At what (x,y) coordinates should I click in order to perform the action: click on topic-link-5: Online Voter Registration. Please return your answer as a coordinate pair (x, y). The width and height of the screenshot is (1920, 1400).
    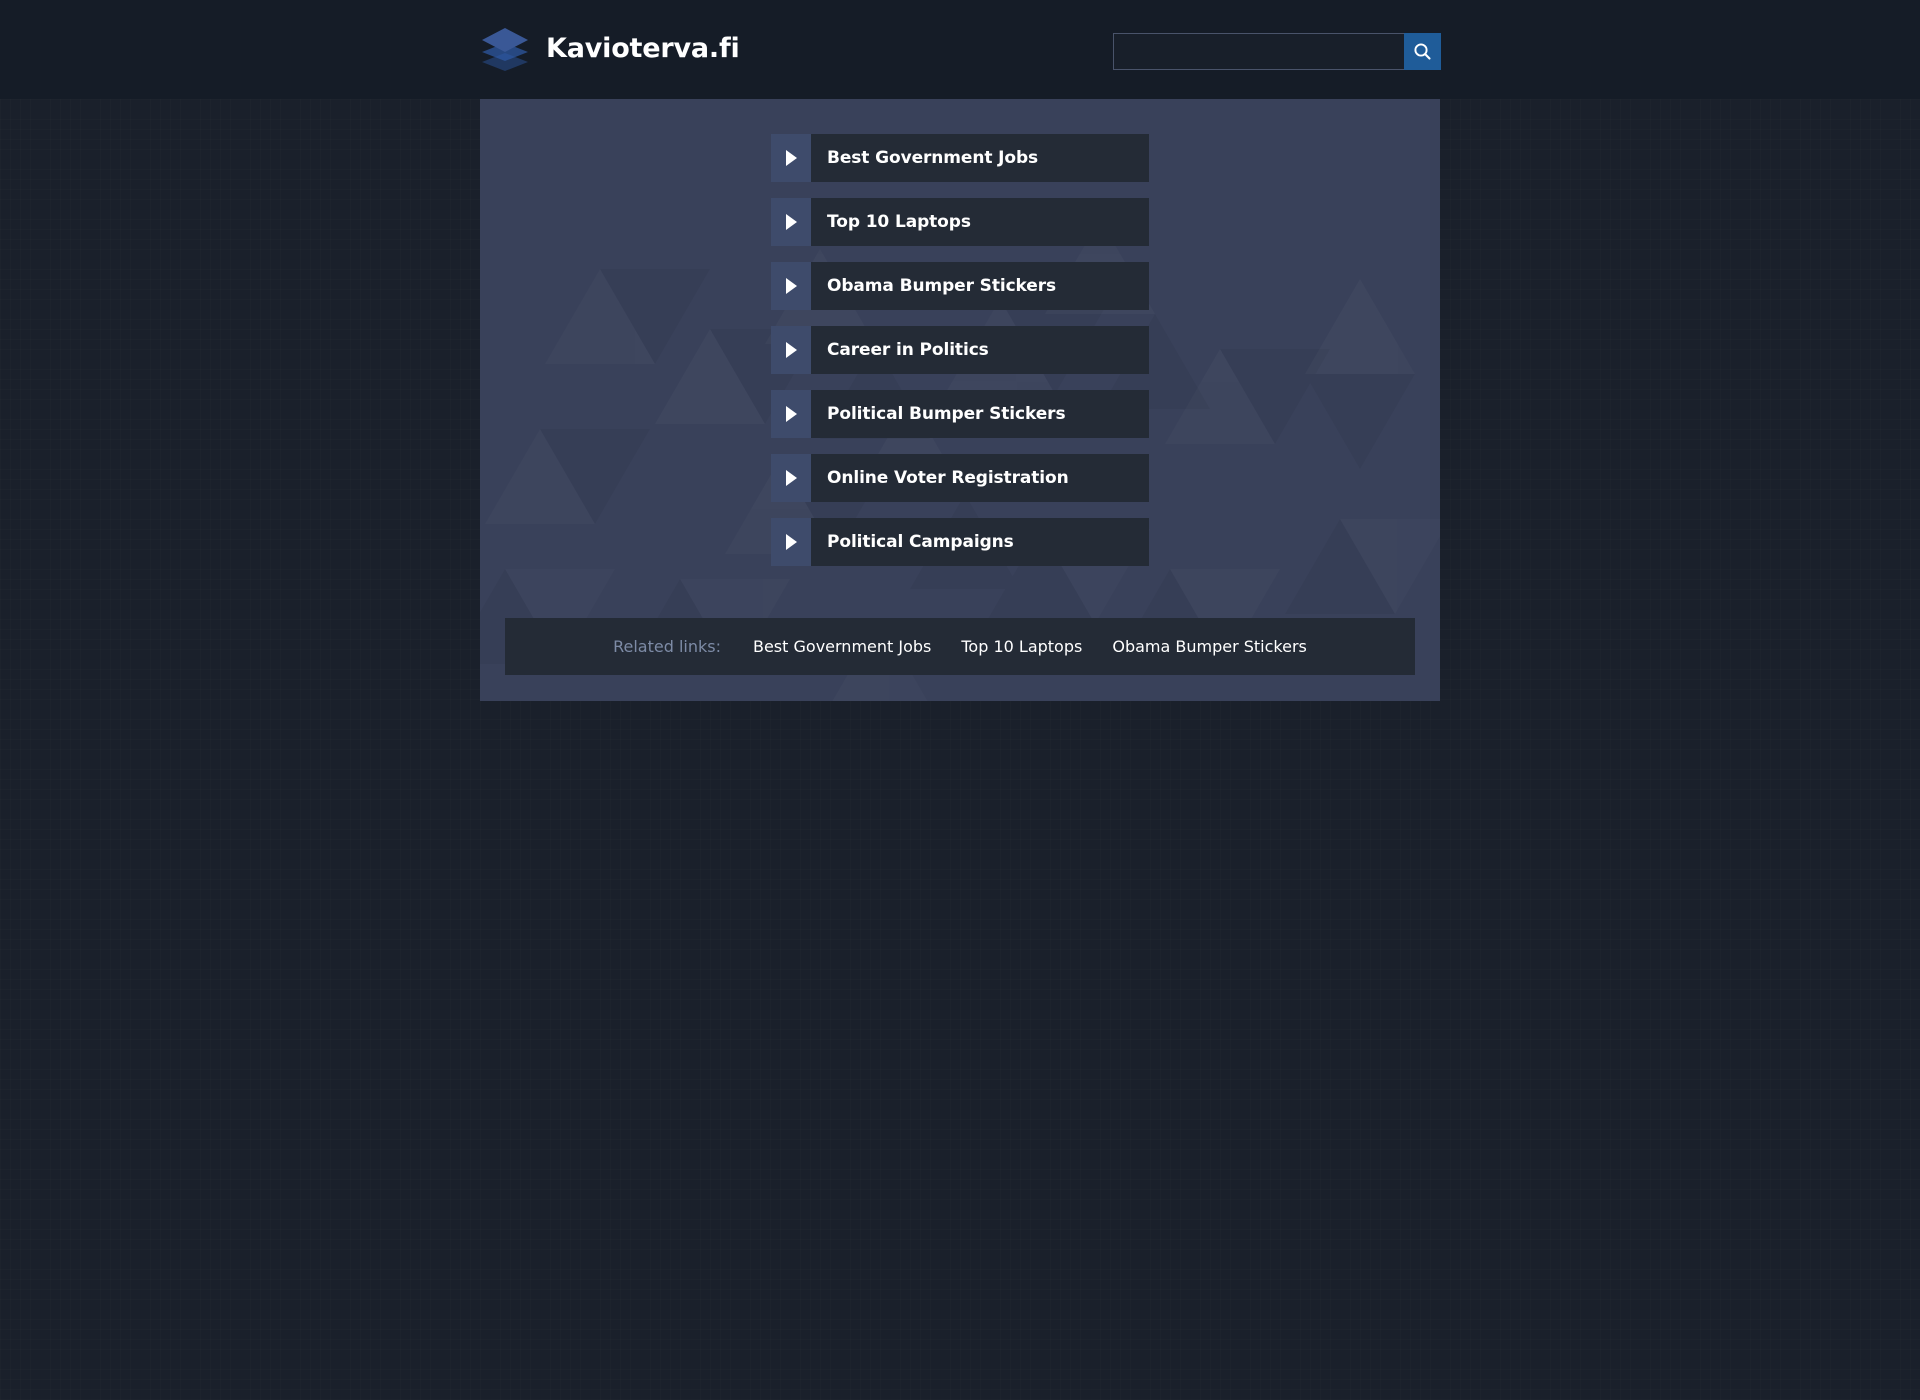
    Looking at the image, I should click on (960, 478).